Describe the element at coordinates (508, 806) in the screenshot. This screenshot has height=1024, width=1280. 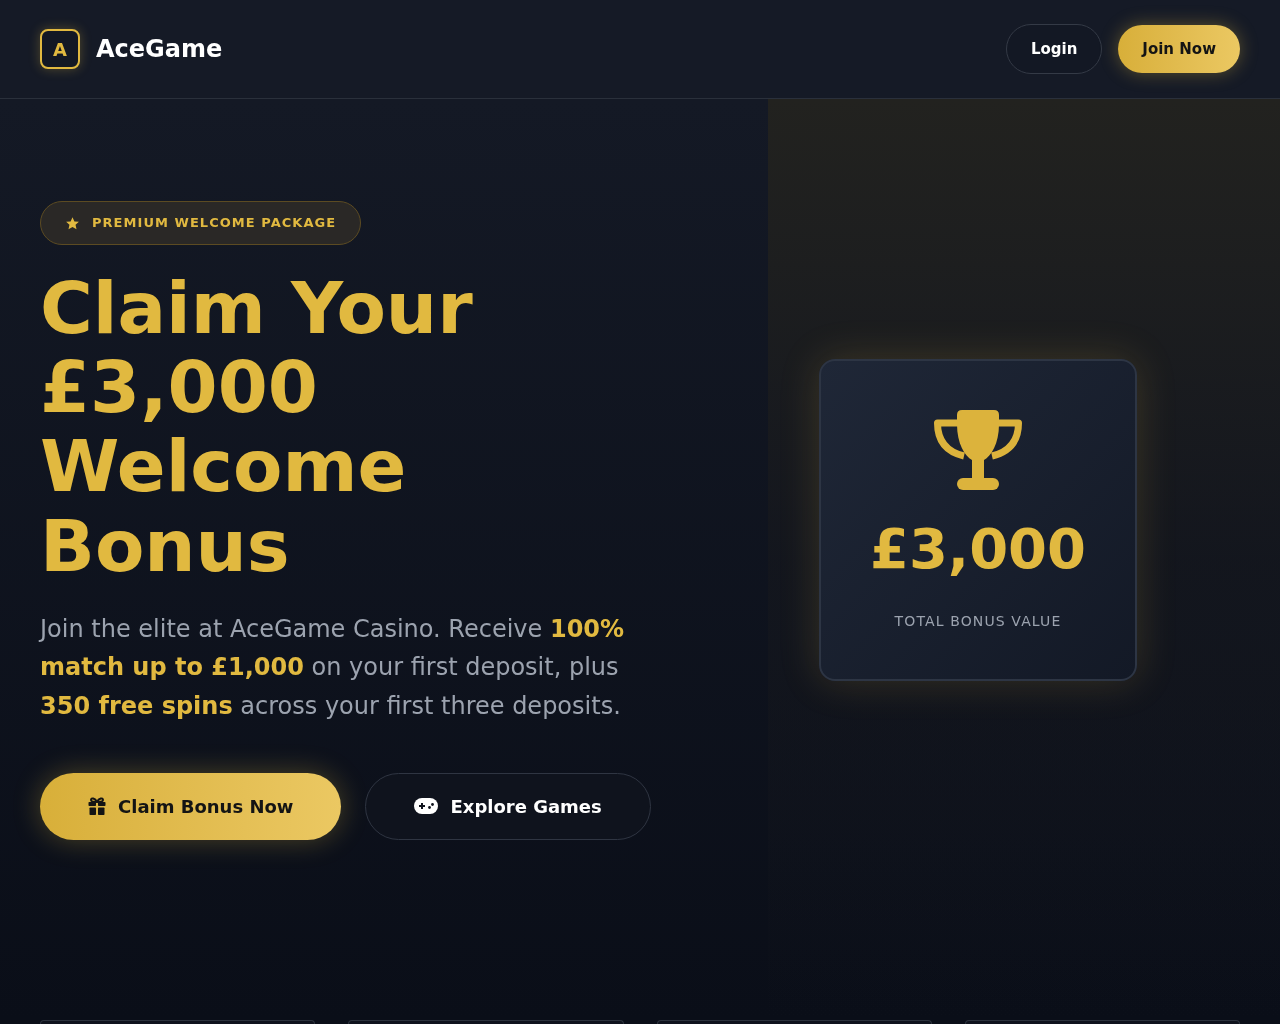
I see `explore-games-button: Explore Games` at that location.